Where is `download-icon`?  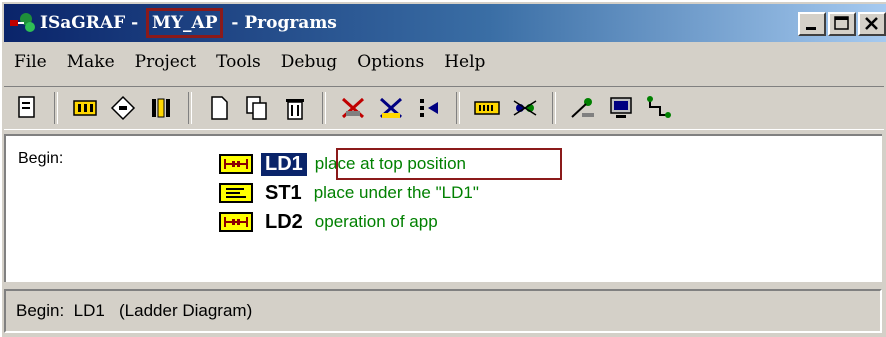
download-icon is located at coordinates (583, 108).